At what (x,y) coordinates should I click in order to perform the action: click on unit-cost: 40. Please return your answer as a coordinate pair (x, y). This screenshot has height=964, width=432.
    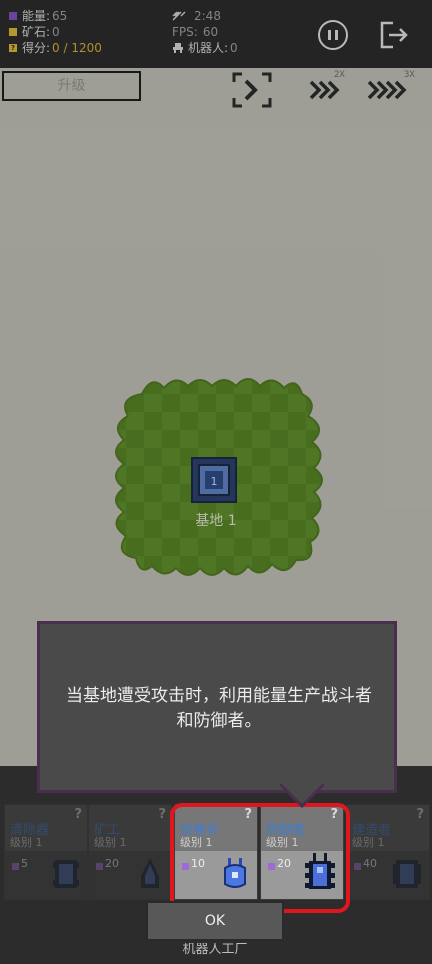
    Looking at the image, I should click on (388, 875).